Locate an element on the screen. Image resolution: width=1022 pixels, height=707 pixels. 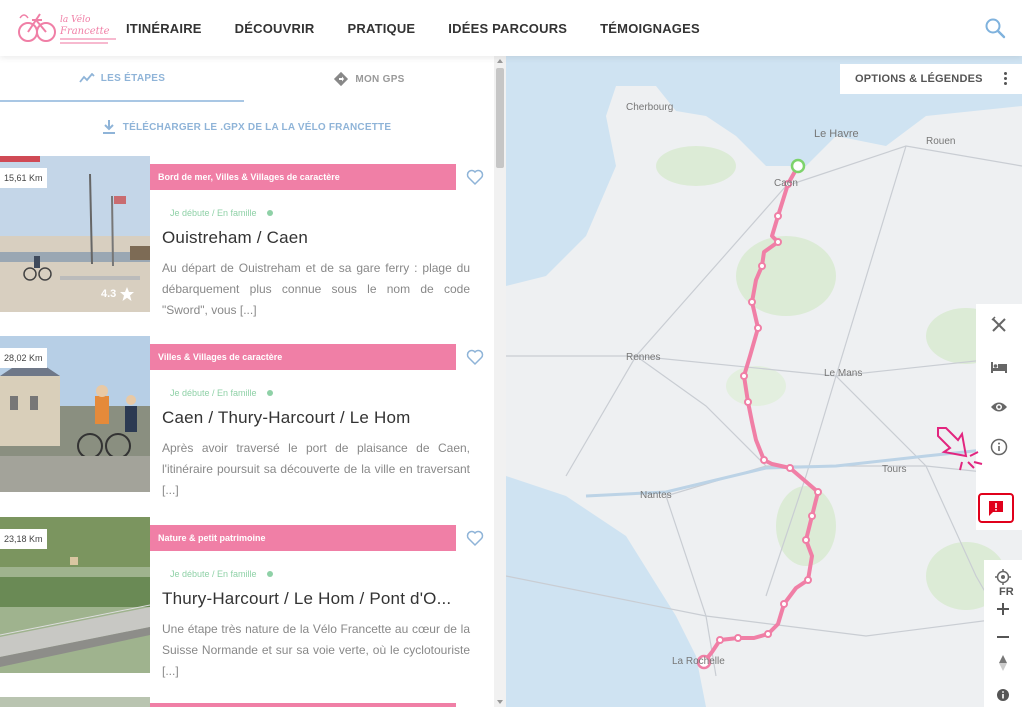
stage-tag: Nature & petit patrimoine is located at coordinates (303, 538).